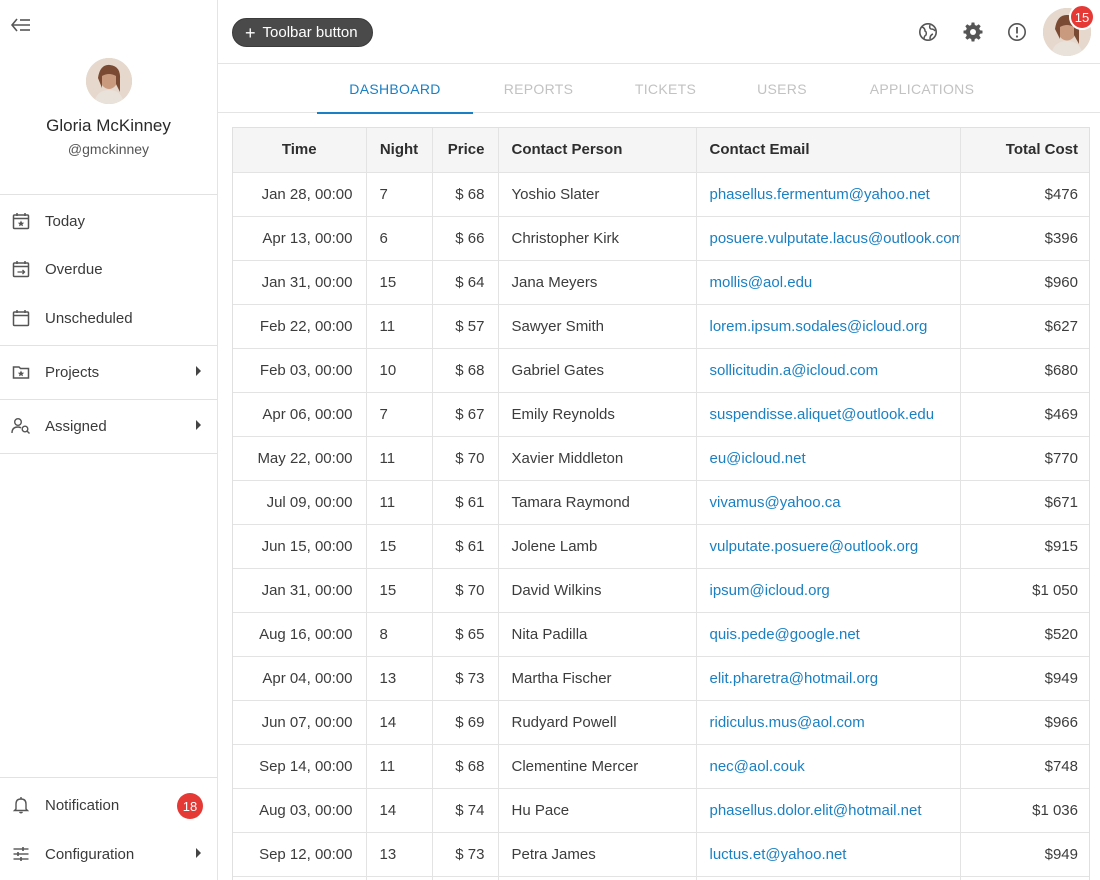 This screenshot has height=880, width=1100. I want to click on toolbar-button-label: Toolbar button, so click(310, 32).